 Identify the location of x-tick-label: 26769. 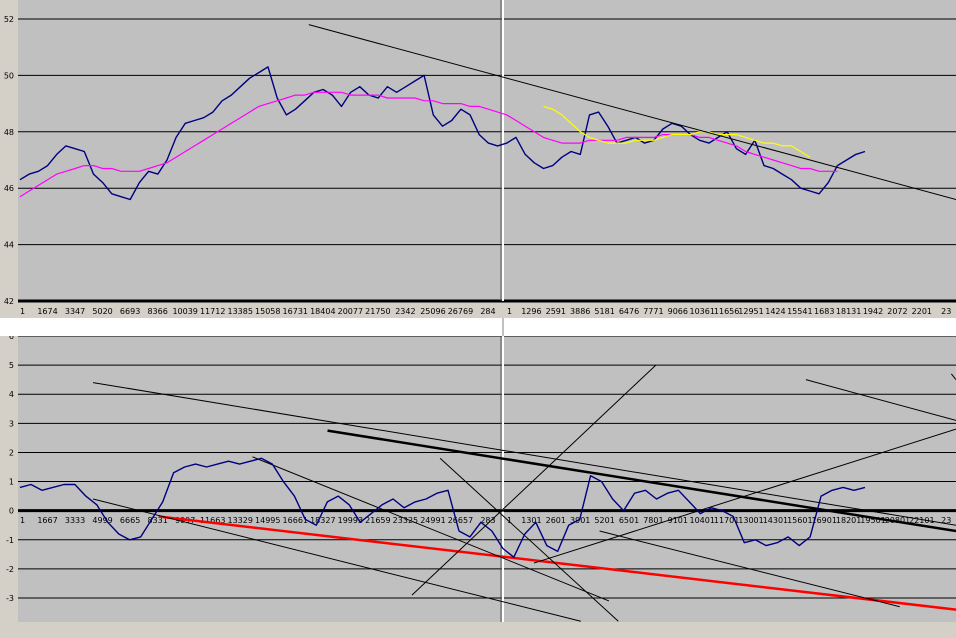
(460, 311).